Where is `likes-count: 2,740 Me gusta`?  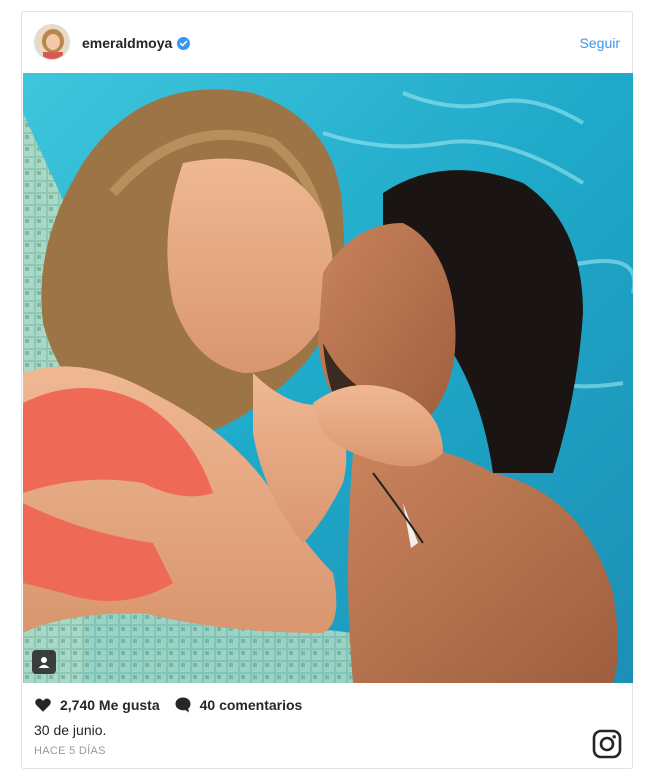
likes-count: 2,740 Me gusta is located at coordinates (97, 705).